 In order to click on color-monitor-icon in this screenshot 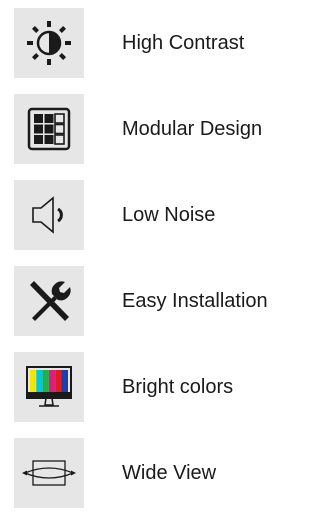, I will do `click(49, 387)`.